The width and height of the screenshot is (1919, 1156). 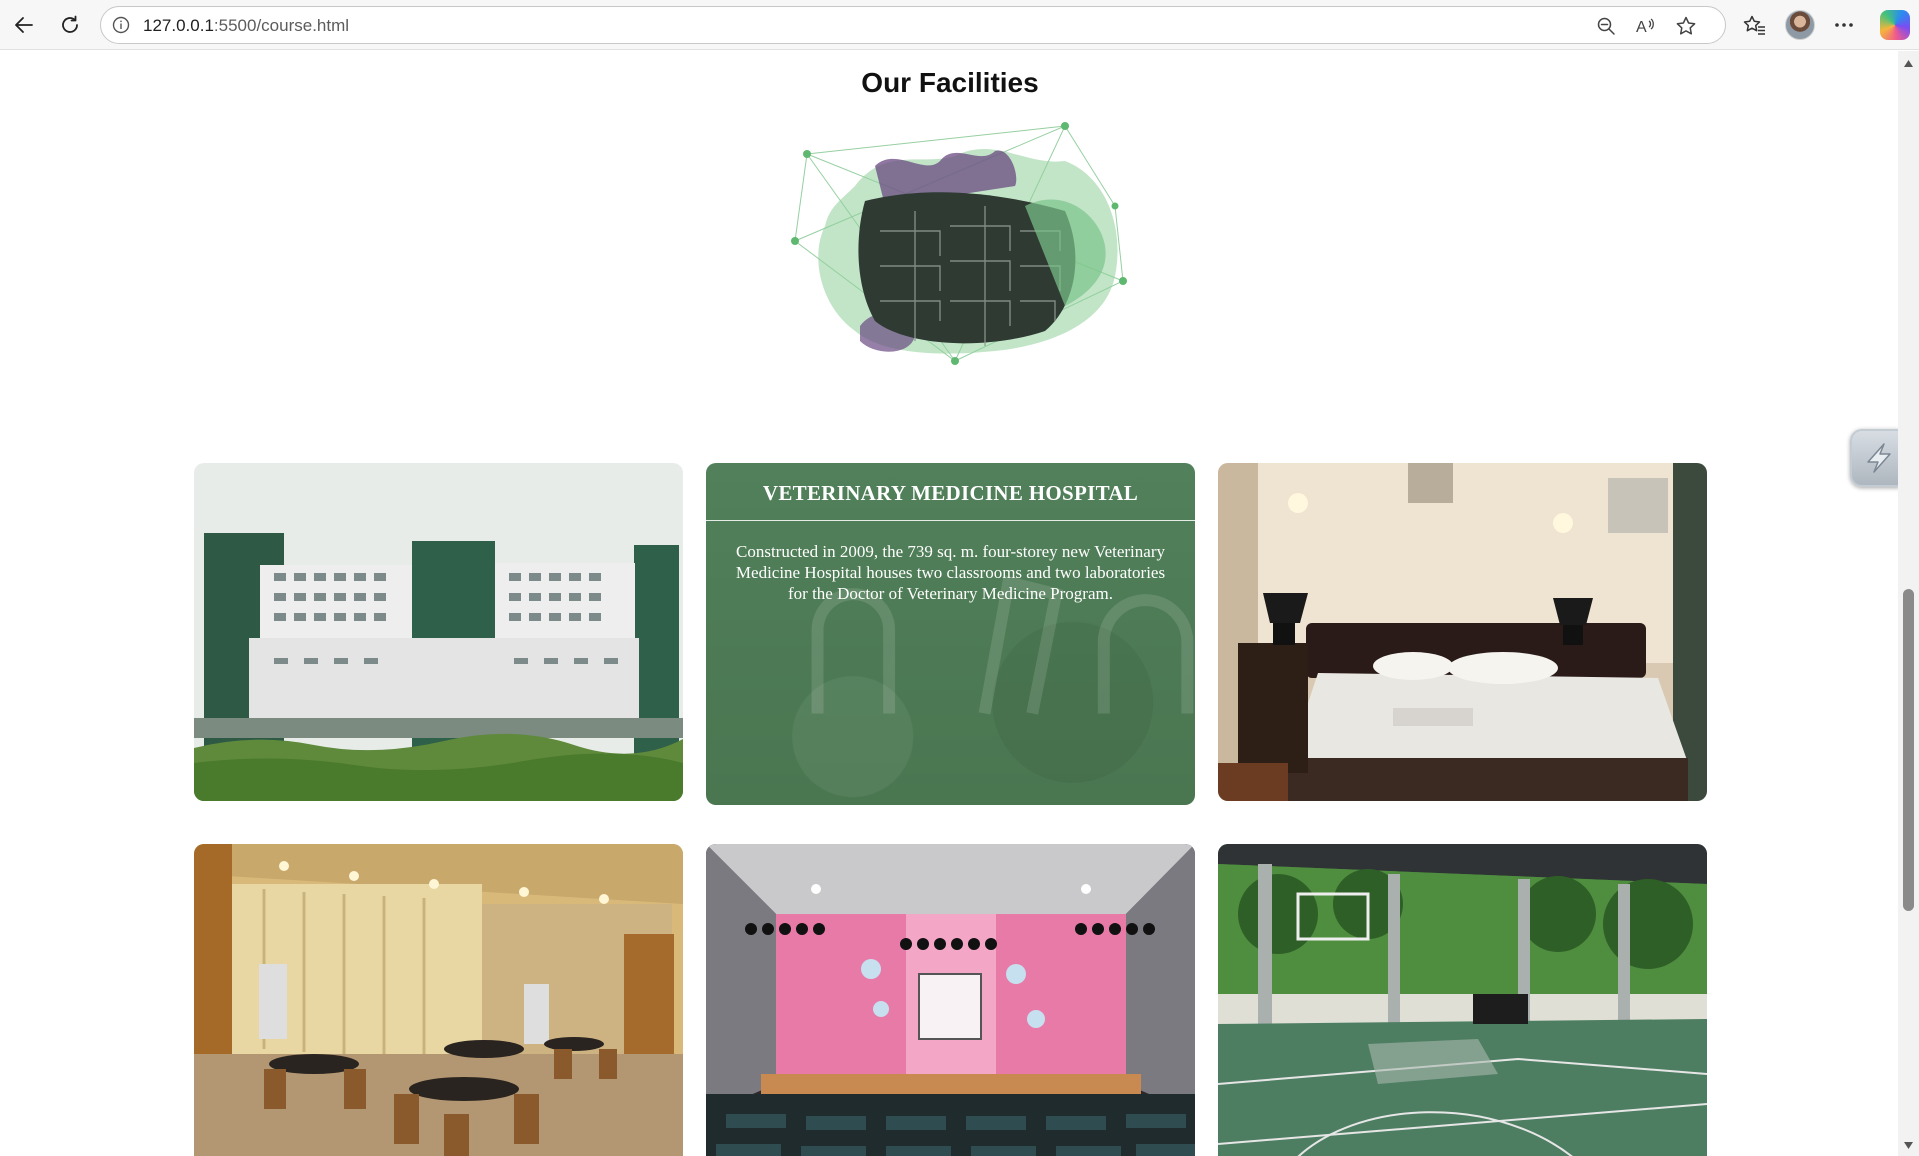 What do you see at coordinates (1908, 63) in the screenshot?
I see `scroll-up-icon` at bounding box center [1908, 63].